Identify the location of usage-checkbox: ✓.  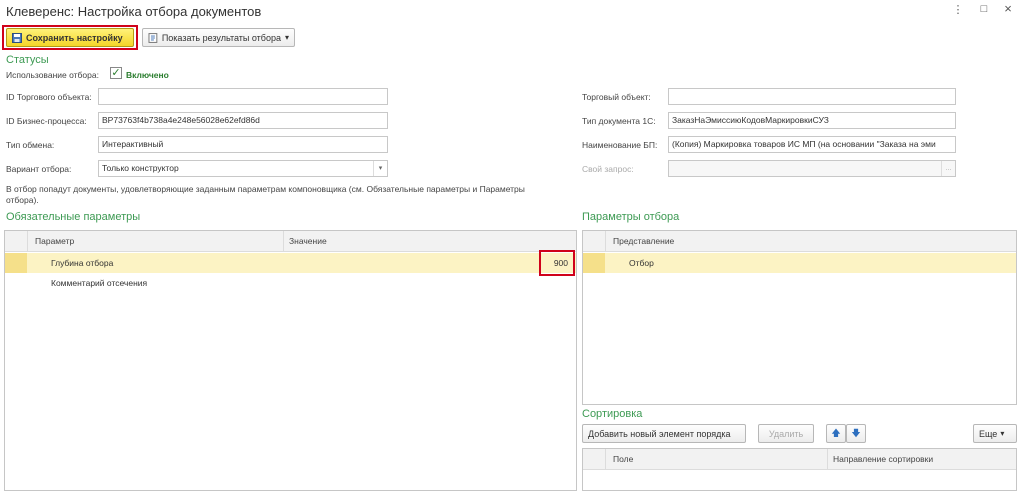
(116, 73).